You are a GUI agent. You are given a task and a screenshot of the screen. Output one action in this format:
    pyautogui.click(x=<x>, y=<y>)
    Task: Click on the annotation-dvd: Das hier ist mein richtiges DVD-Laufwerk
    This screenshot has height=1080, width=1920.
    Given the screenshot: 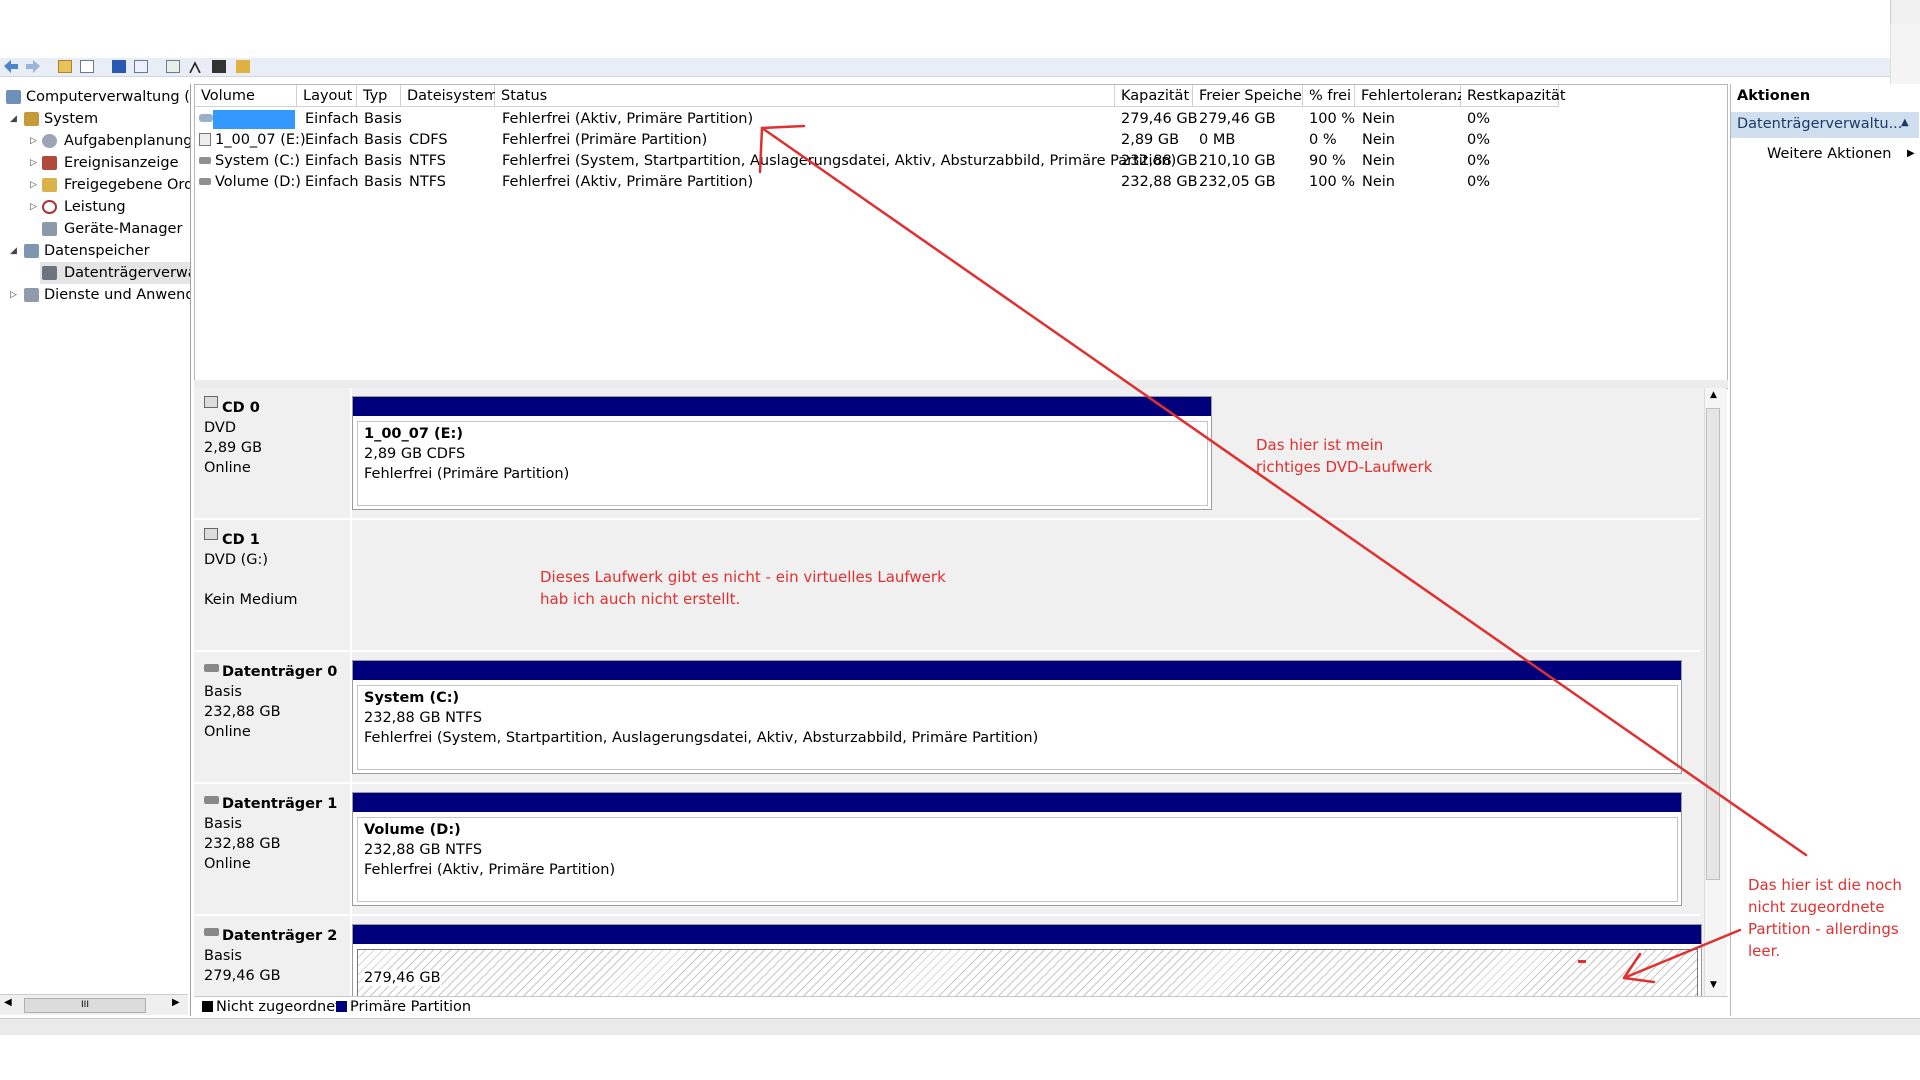 What is the action you would take?
    pyautogui.click(x=1344, y=456)
    